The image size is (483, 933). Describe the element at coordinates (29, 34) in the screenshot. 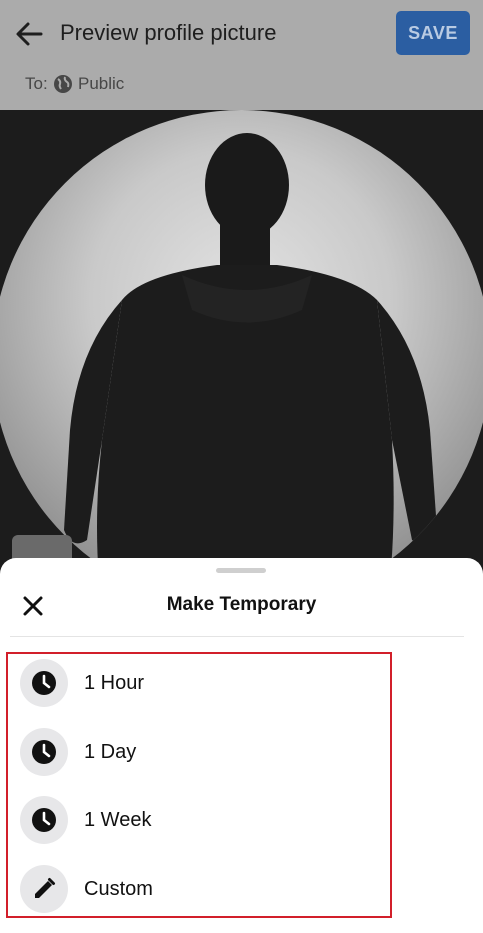

I see `back-arrow-icon` at that location.